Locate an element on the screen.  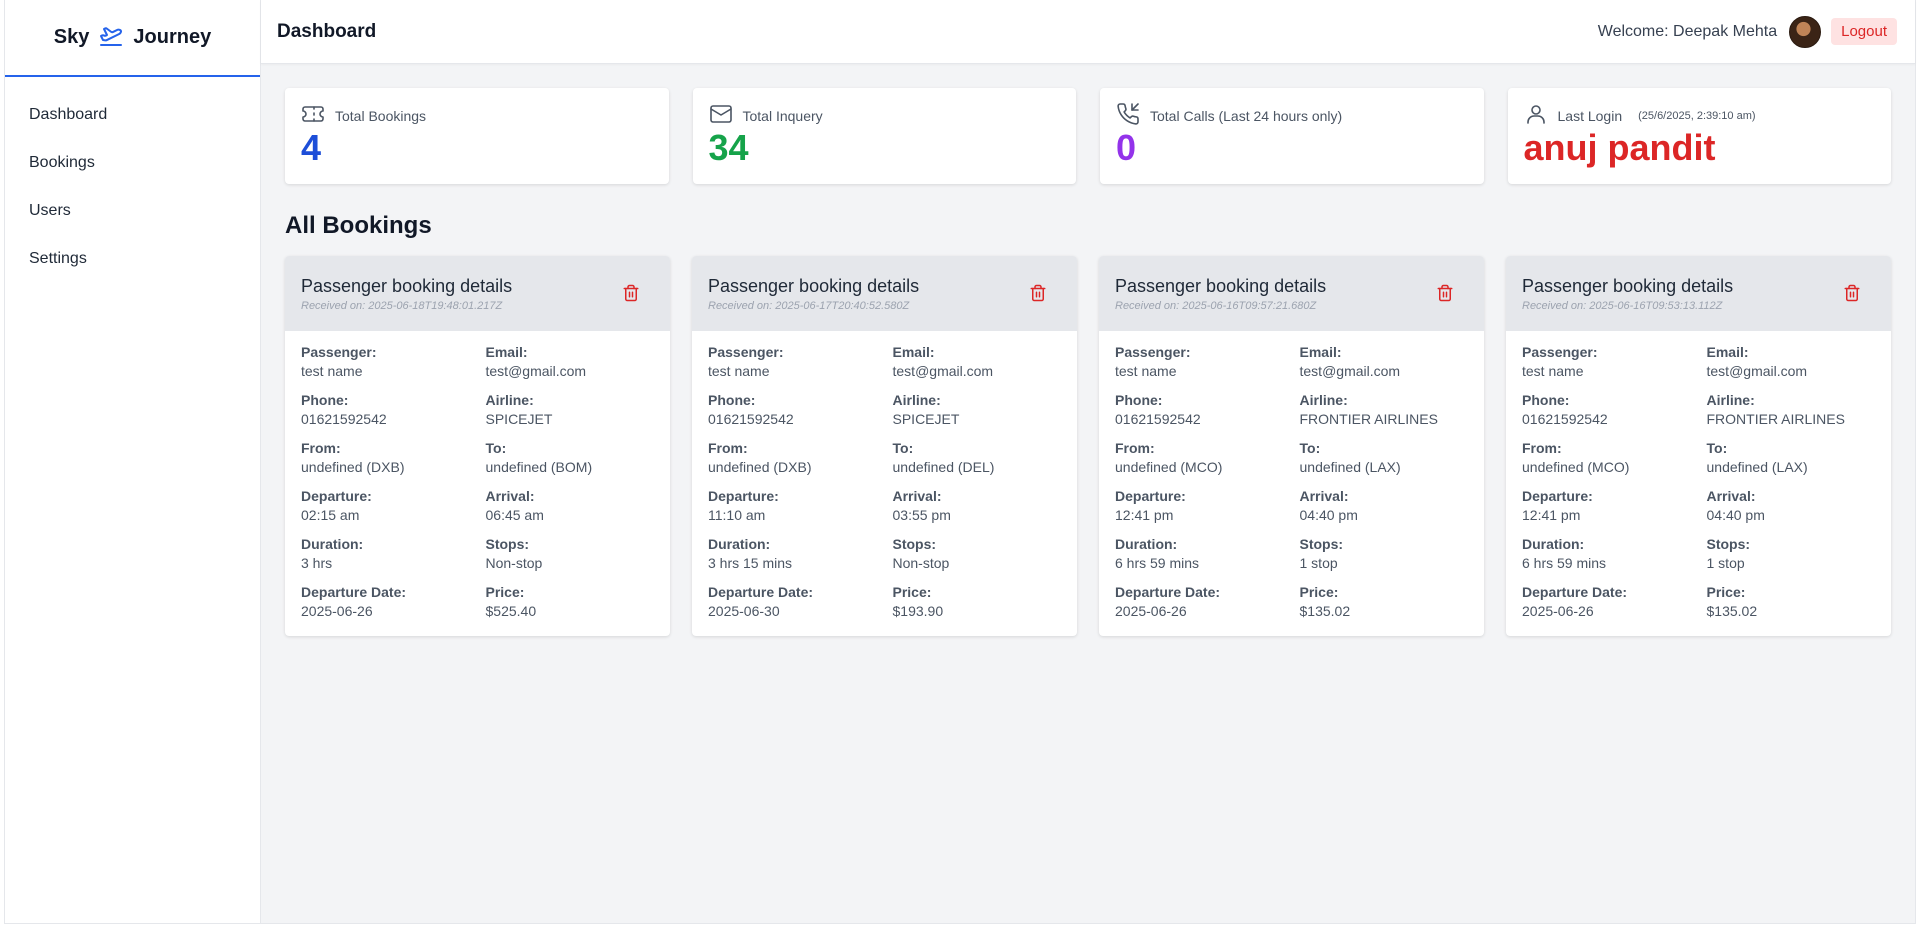
booking-field-value: $135.02 is located at coordinates (1325, 611).